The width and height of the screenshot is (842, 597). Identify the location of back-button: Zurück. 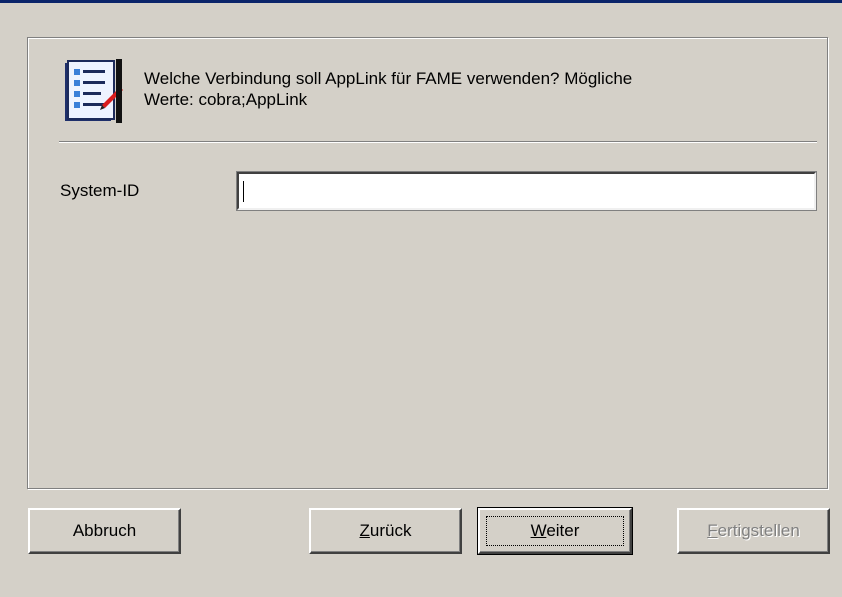
(385, 531).